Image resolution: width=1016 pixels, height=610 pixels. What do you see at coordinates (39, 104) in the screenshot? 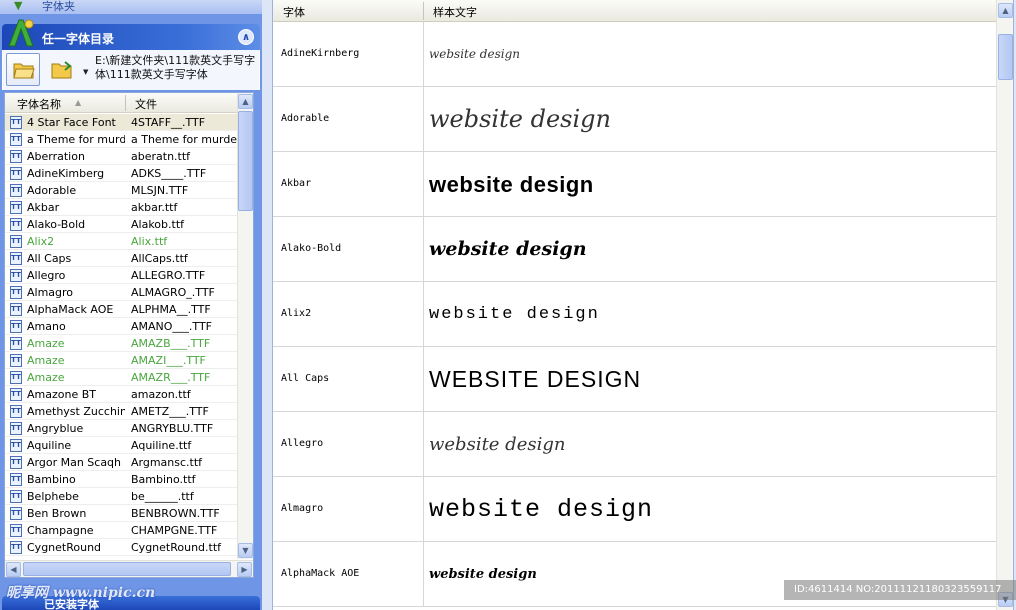
I see `column-header-font-name: 字体名称` at bounding box center [39, 104].